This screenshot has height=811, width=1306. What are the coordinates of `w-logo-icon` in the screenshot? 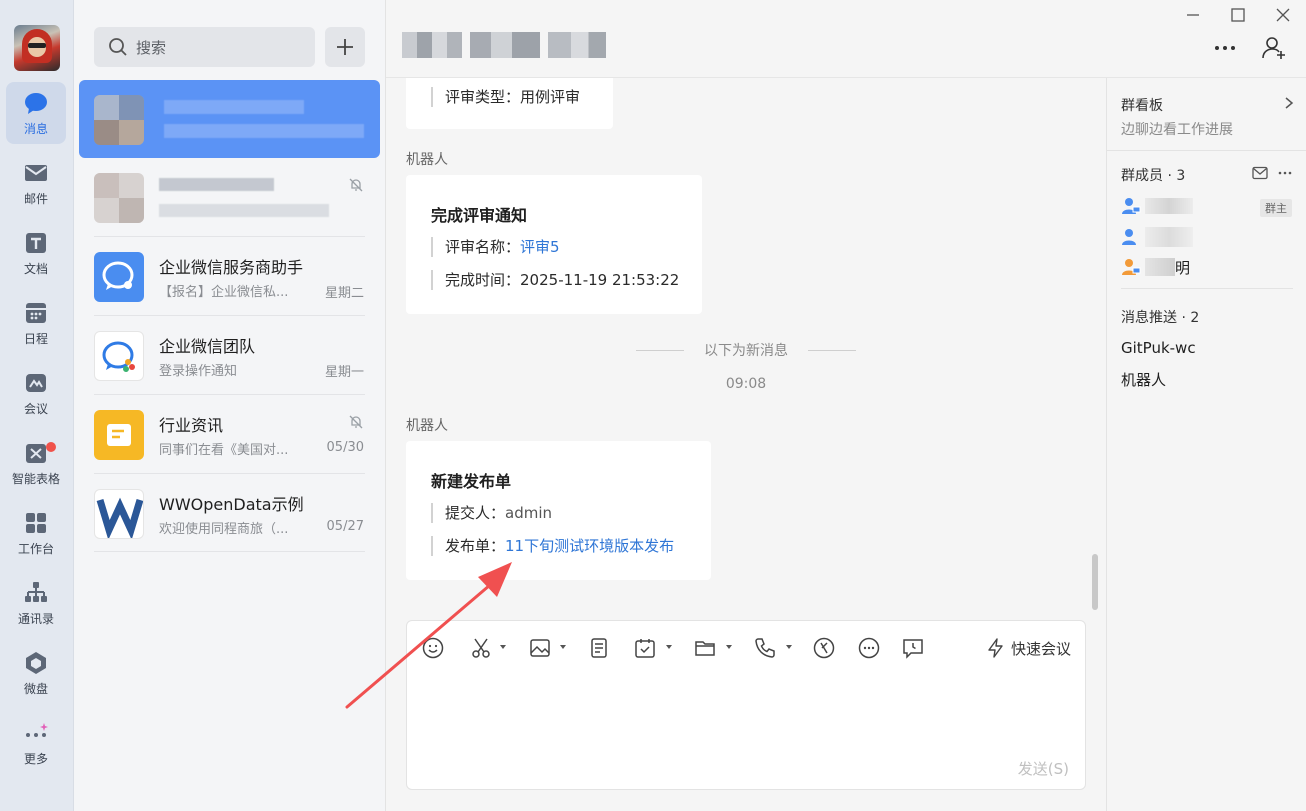 It's located at (119, 517).